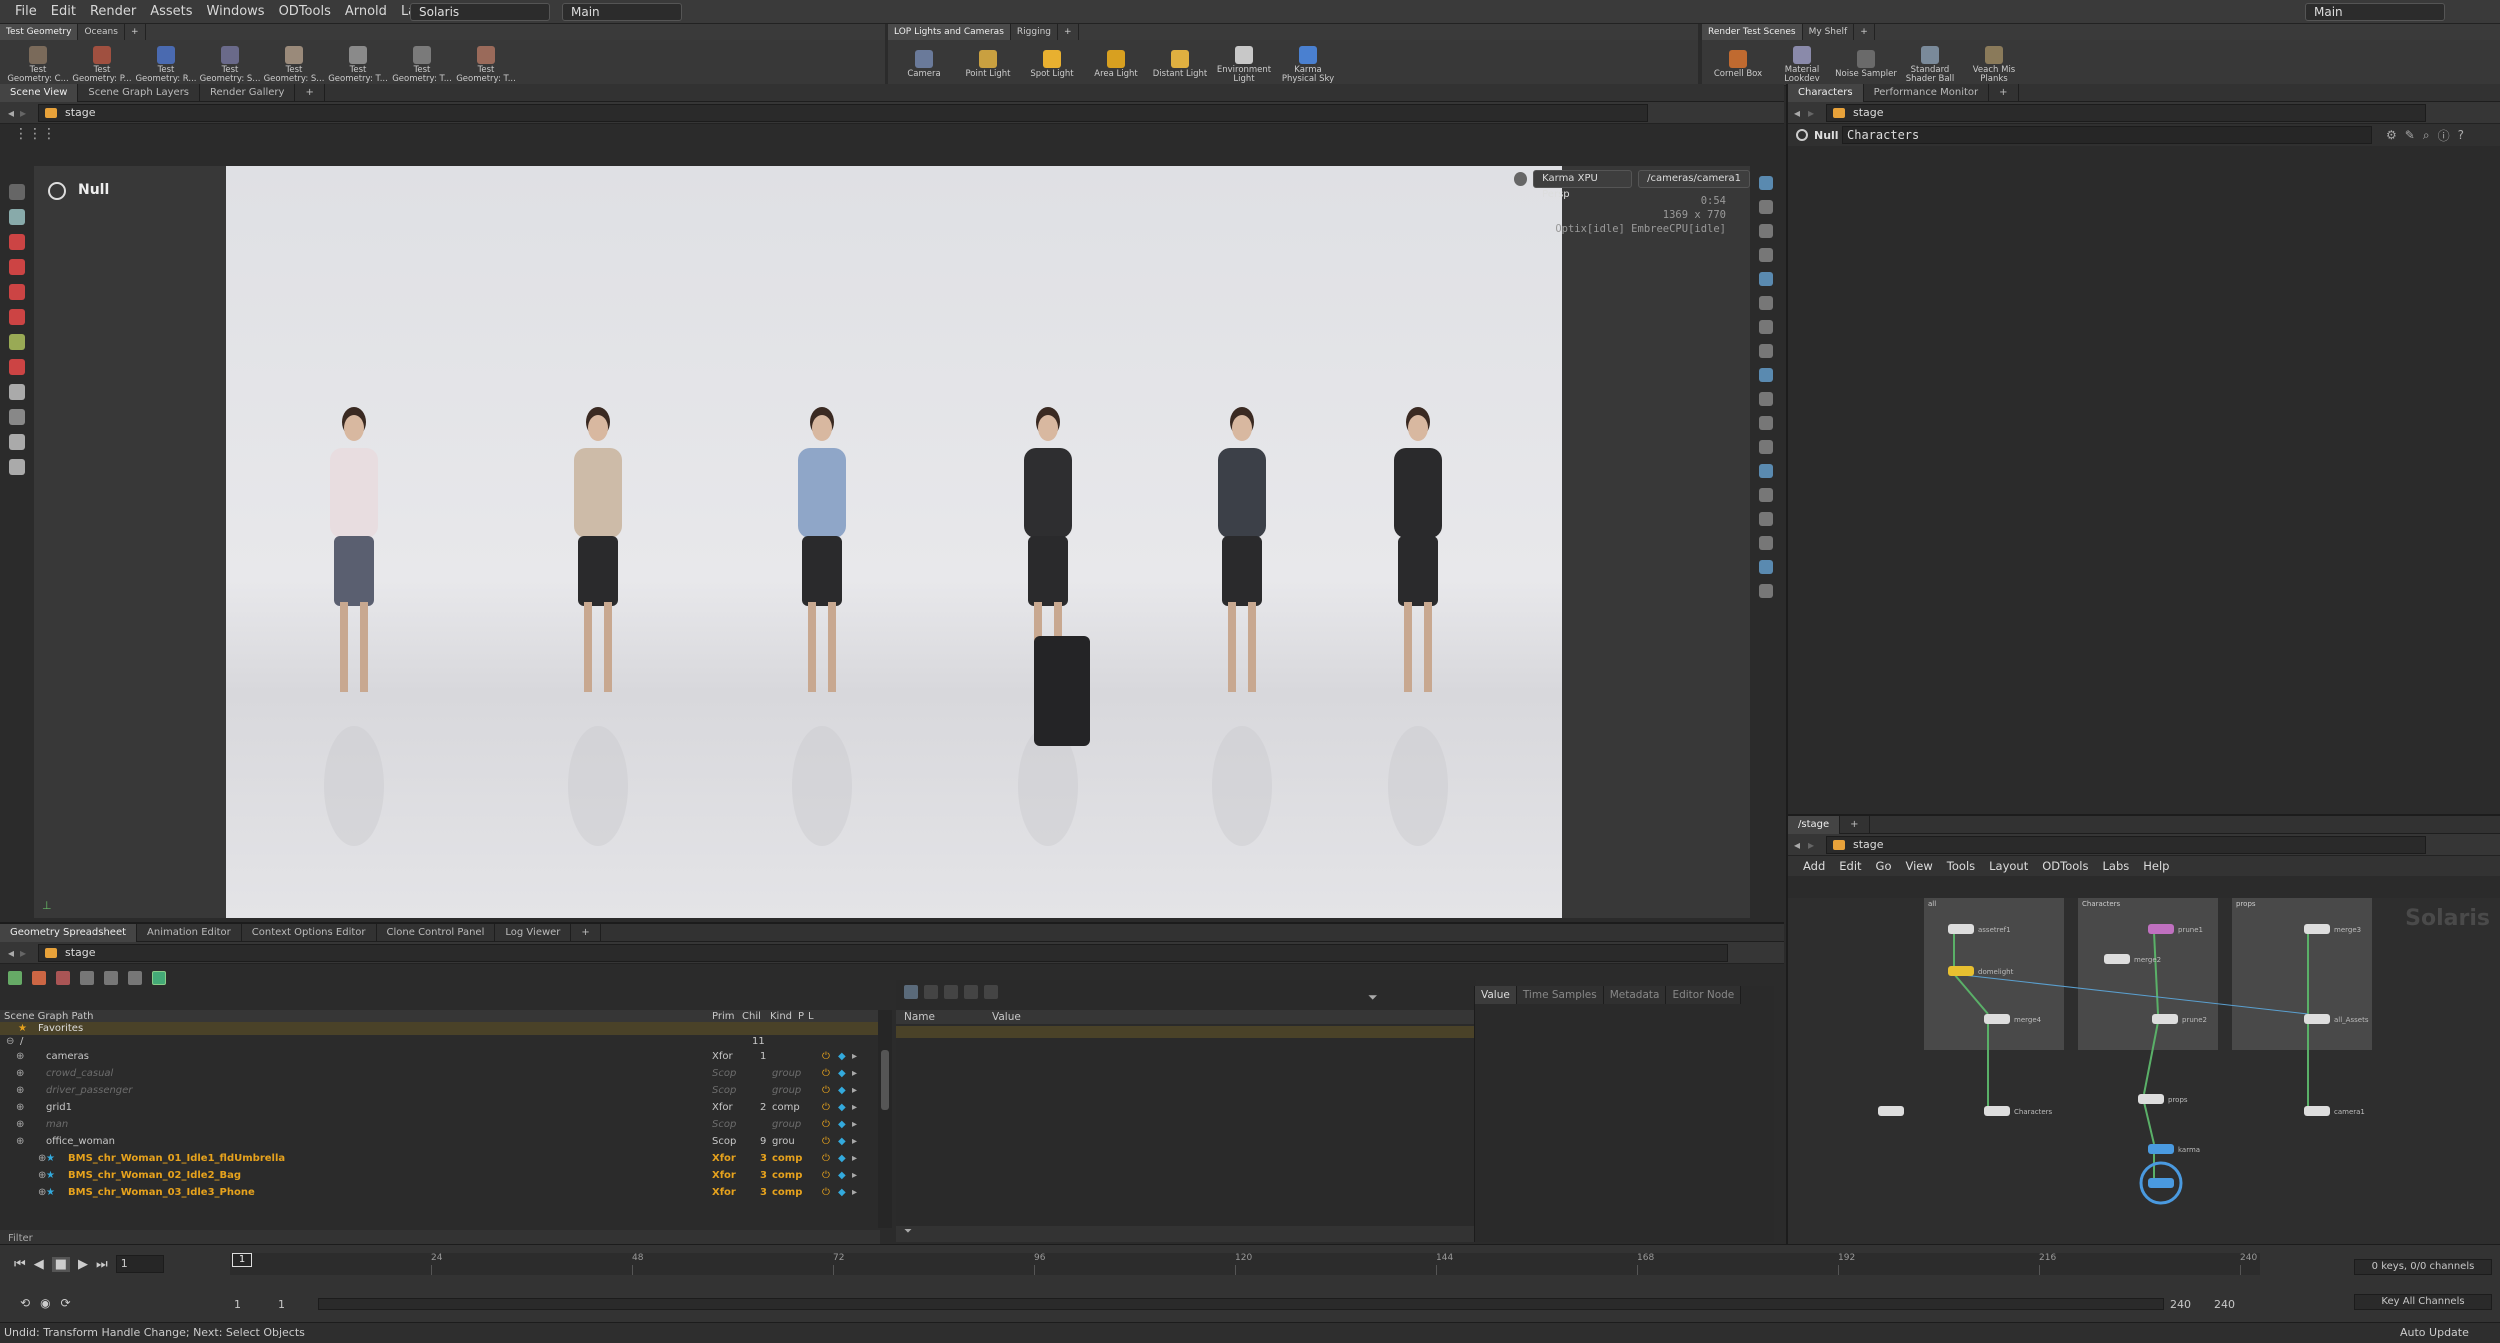 The image size is (2500, 1343). I want to click on tab-animation-editor: Animation Editor, so click(189, 932).